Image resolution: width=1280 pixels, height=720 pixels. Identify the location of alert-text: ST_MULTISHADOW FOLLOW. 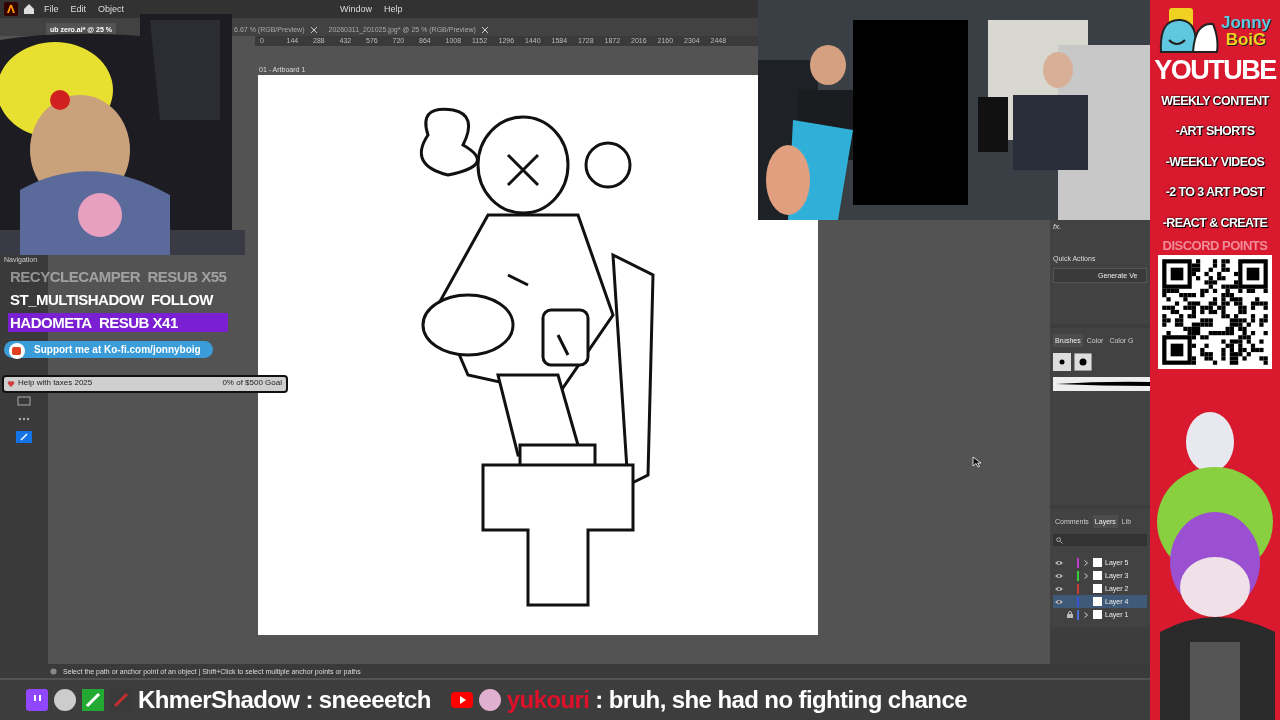
(112, 299).